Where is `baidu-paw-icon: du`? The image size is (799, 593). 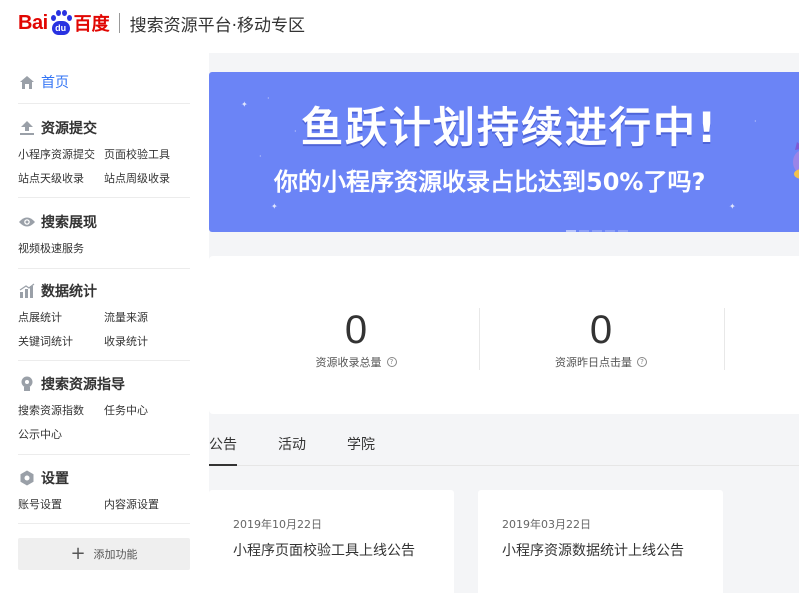 baidu-paw-icon: du is located at coordinates (61, 23).